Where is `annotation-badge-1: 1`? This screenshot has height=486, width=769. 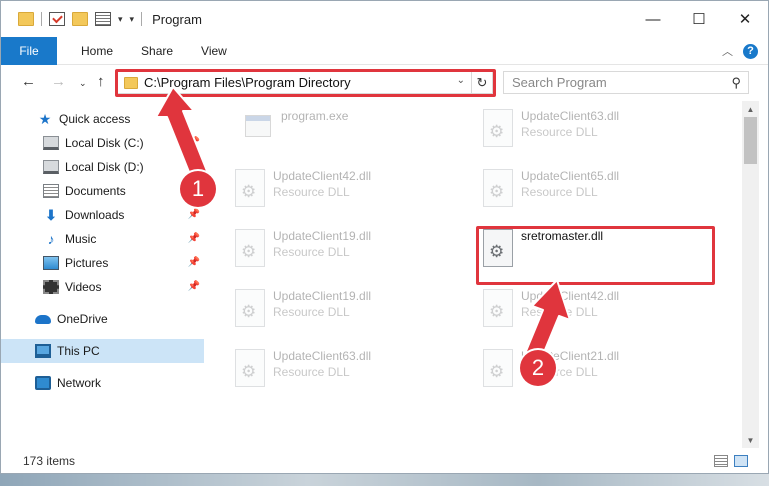
annotation-badge-1: 1 is located at coordinates (198, 189).